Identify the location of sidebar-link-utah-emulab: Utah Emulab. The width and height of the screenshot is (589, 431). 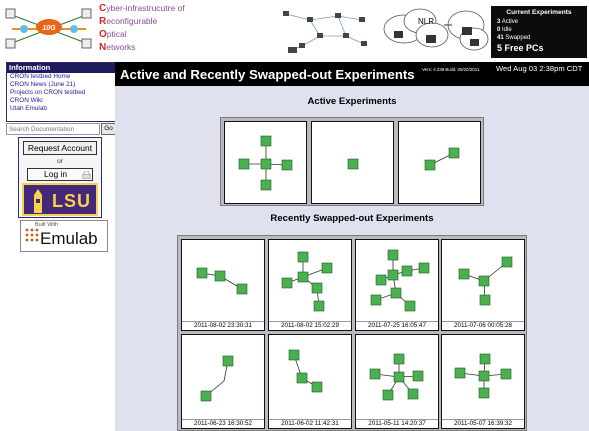
(61, 109).